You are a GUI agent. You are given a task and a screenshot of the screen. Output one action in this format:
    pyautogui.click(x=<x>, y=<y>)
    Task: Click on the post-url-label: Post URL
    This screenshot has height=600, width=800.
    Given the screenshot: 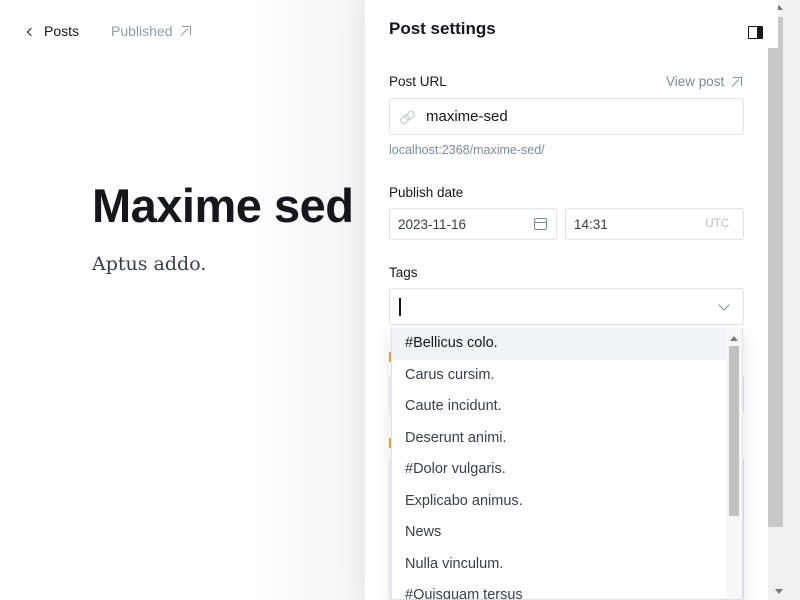 What is the action you would take?
    pyautogui.click(x=418, y=81)
    